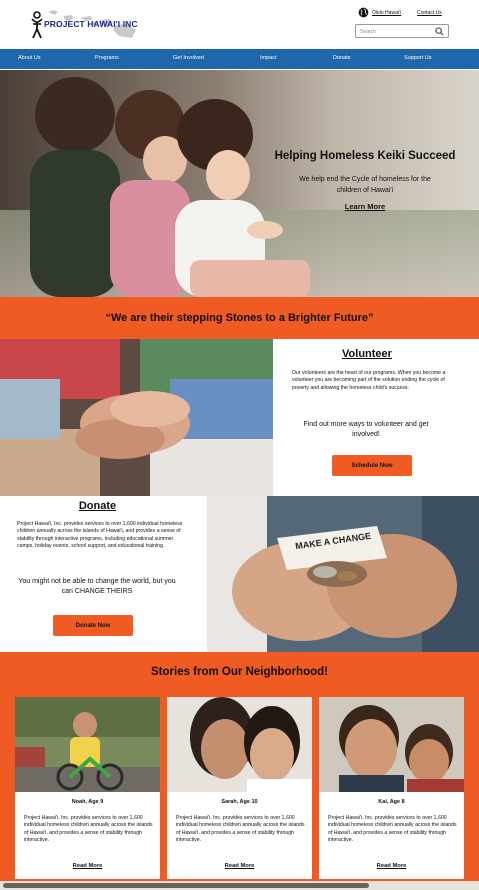  I want to click on donate-photo-coins: MAKE A CHANGE, so click(343, 574).